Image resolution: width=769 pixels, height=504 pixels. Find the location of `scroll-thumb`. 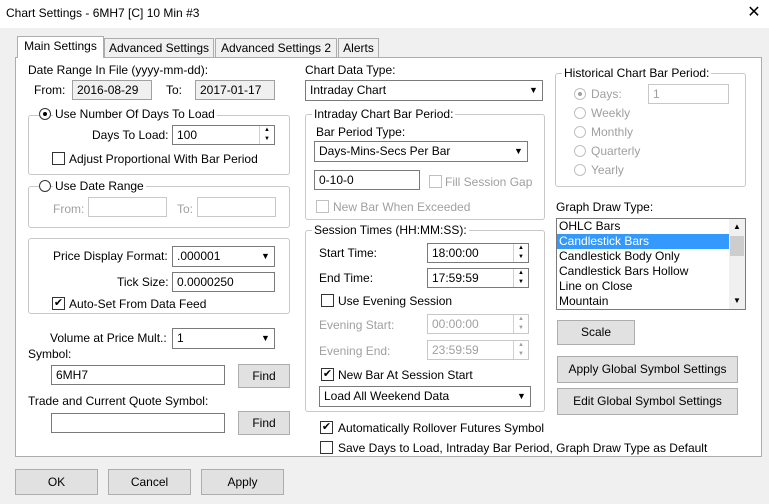

scroll-thumb is located at coordinates (737, 246).